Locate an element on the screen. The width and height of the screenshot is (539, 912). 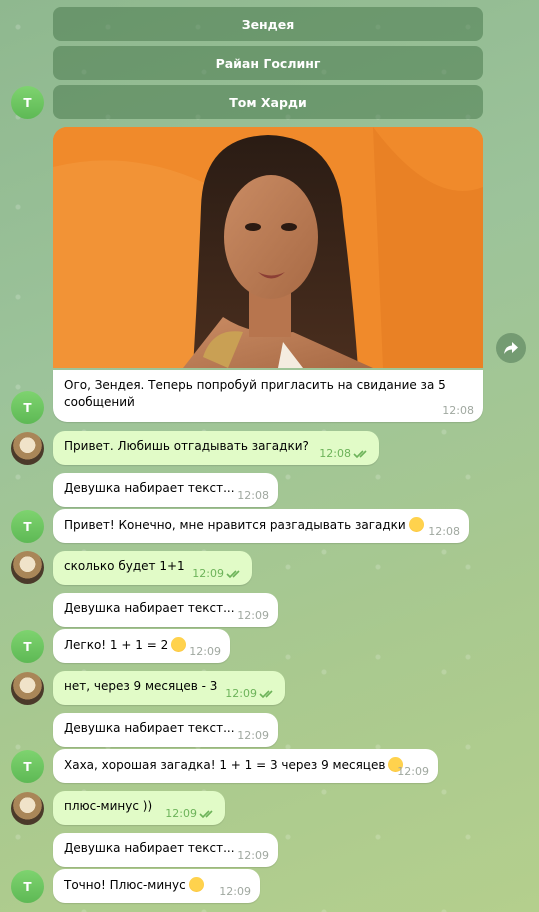
message-bot: Точно! Плюс-минус 12:09 is located at coordinates (156, 886).